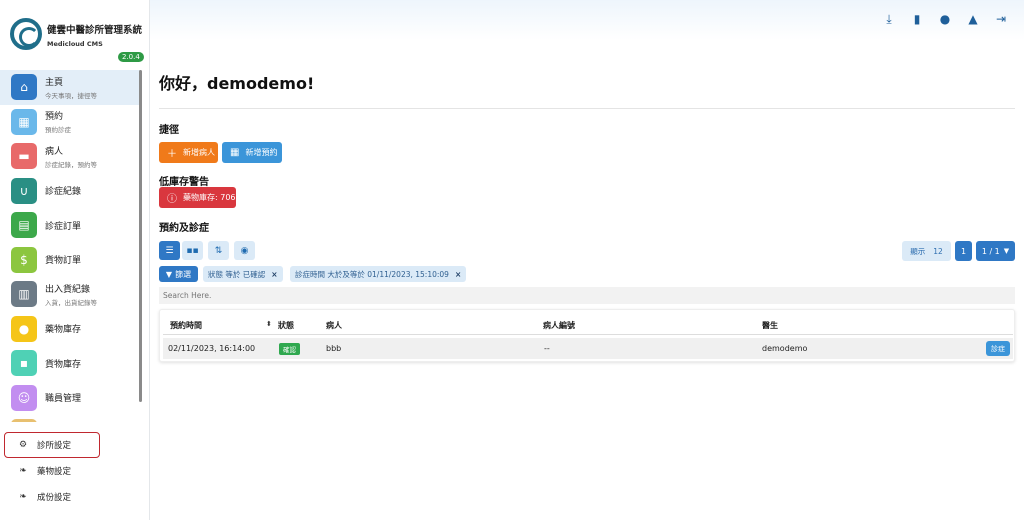  What do you see at coordinates (63, 261) in the screenshot?
I see `sidebar-item-label: 貨物訂單` at bounding box center [63, 261].